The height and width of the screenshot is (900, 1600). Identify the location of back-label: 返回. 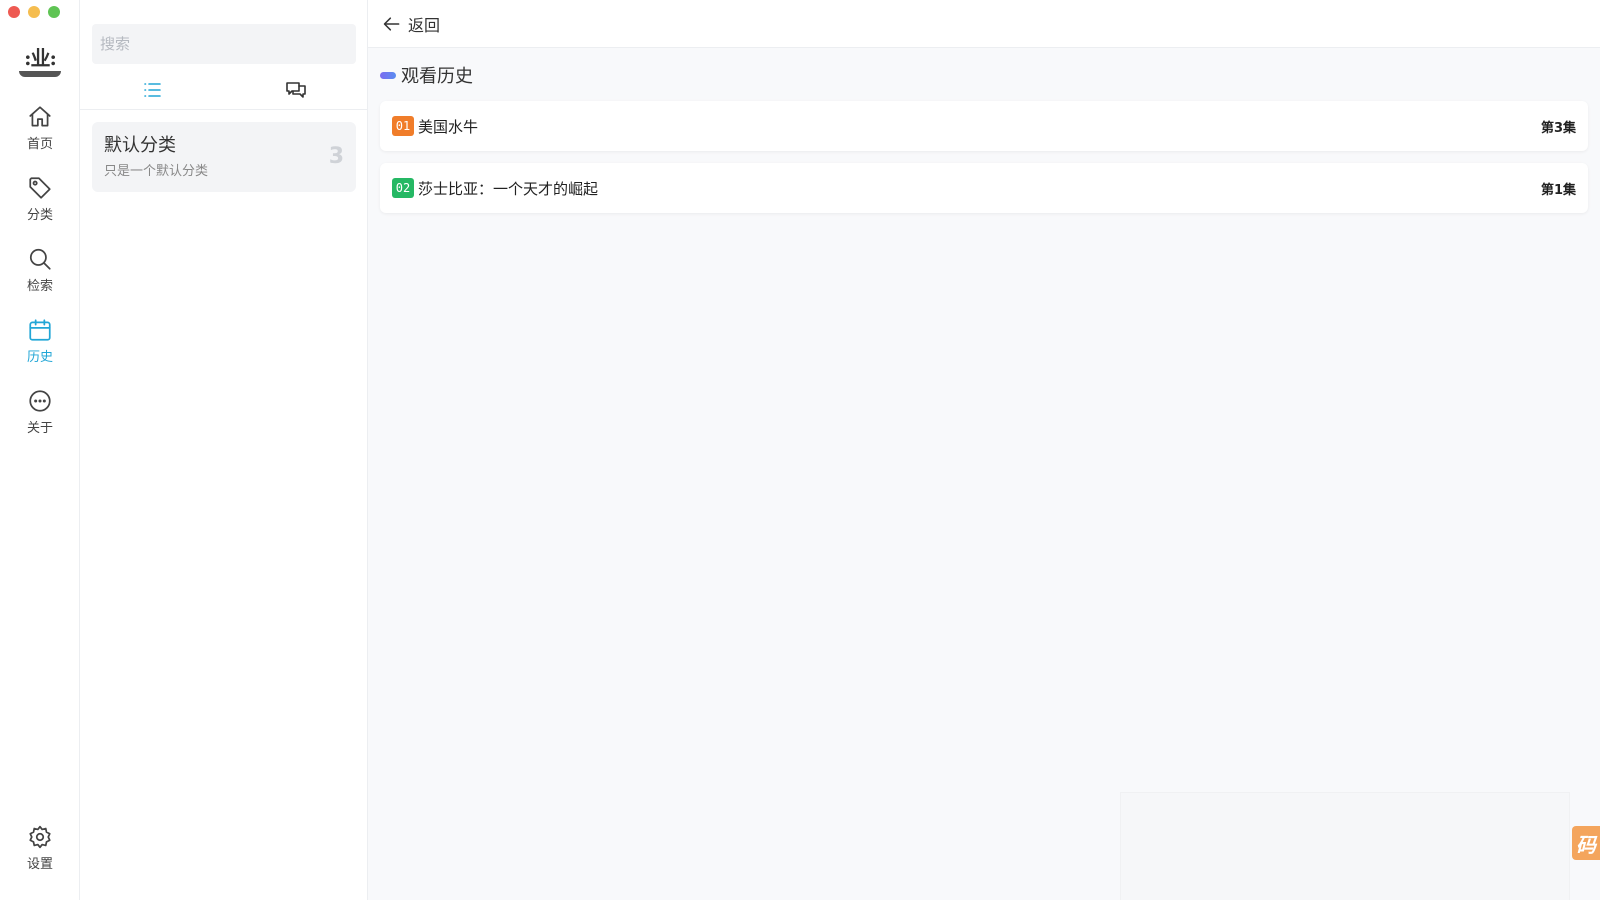
(424, 25).